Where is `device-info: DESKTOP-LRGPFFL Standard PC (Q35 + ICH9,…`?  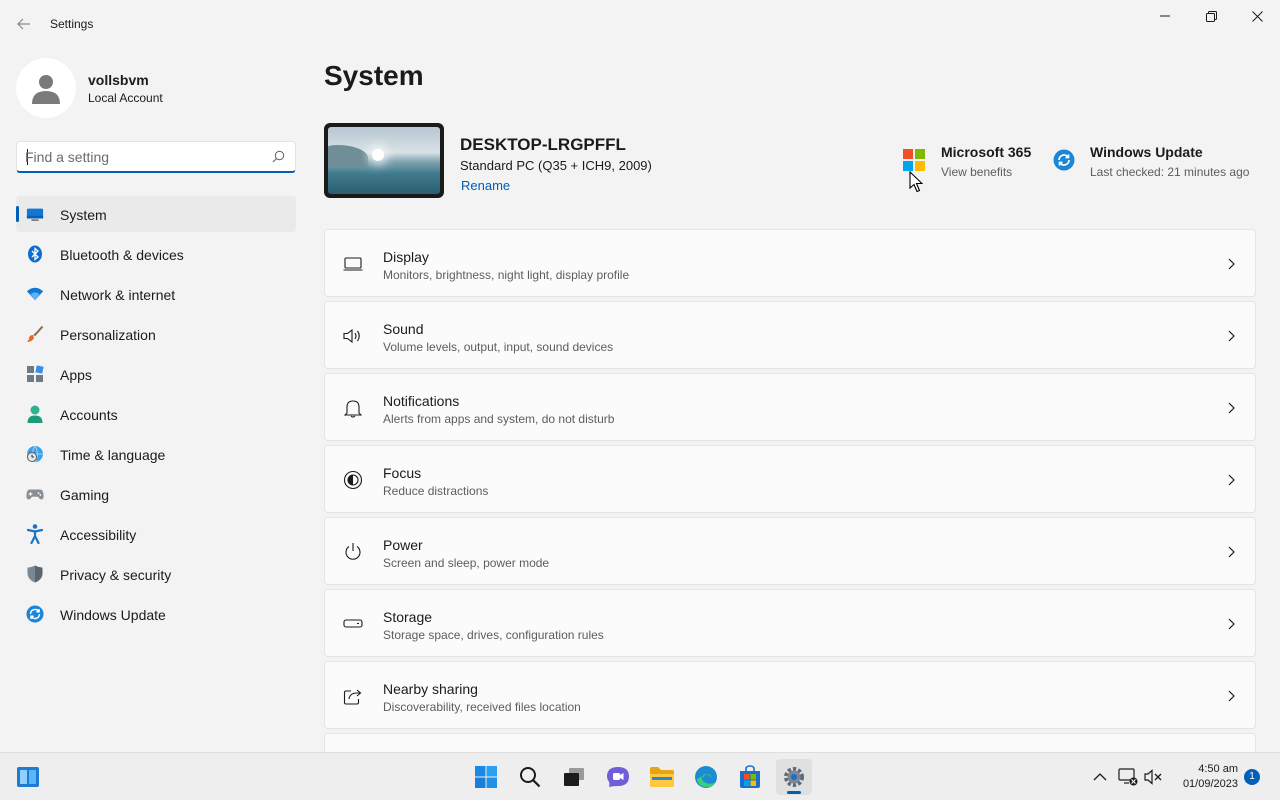 device-info: DESKTOP-LRGPFFL Standard PC (Q35 + ICH9,… is located at coordinates (604, 161).